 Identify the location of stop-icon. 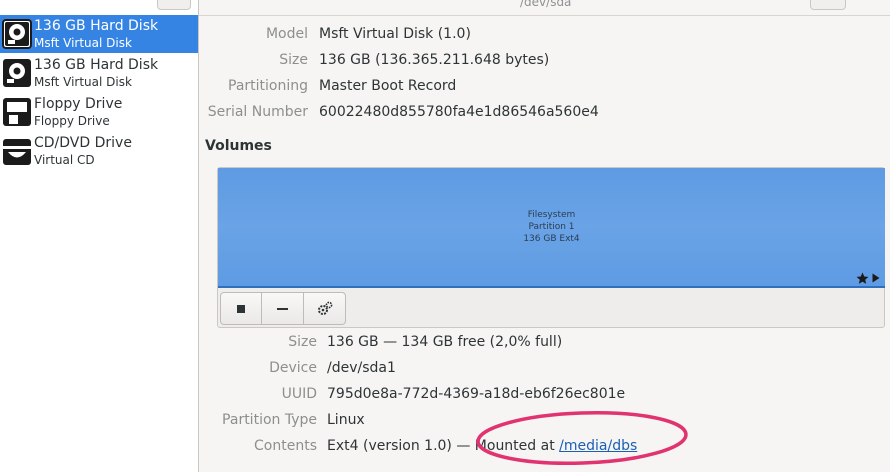
(241, 308).